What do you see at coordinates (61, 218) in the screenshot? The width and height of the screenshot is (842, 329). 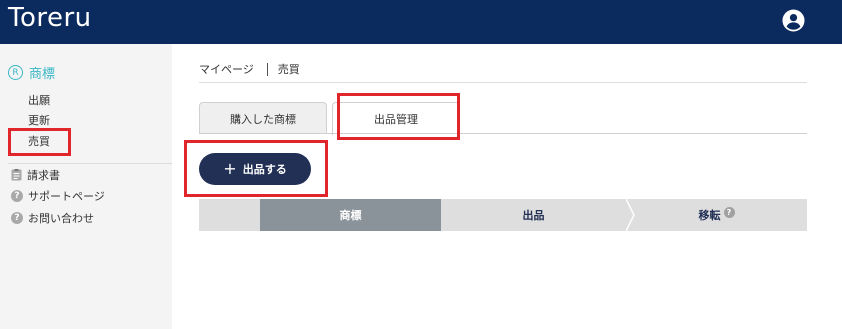 I see `sidebar-link-label: お問い合わせ` at bounding box center [61, 218].